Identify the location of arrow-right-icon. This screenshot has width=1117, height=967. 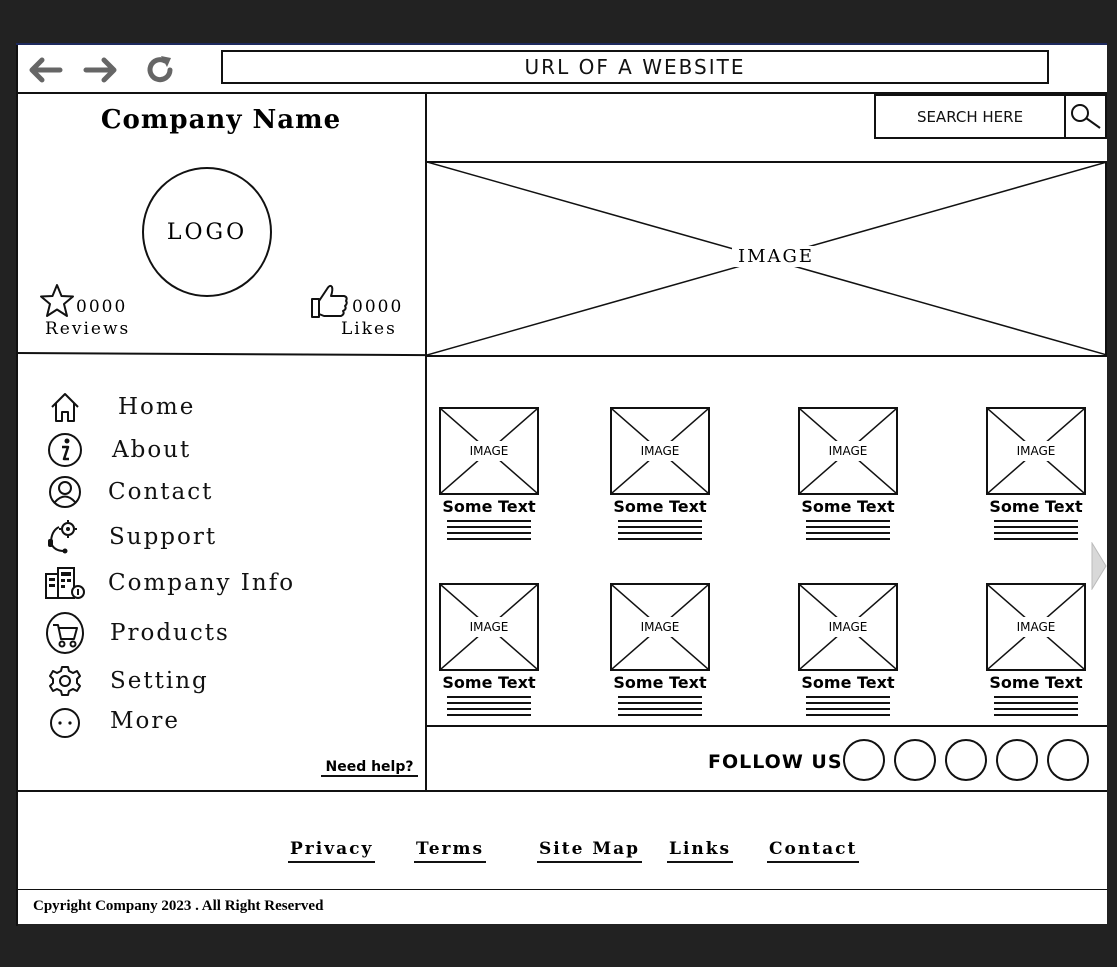
(100, 70).